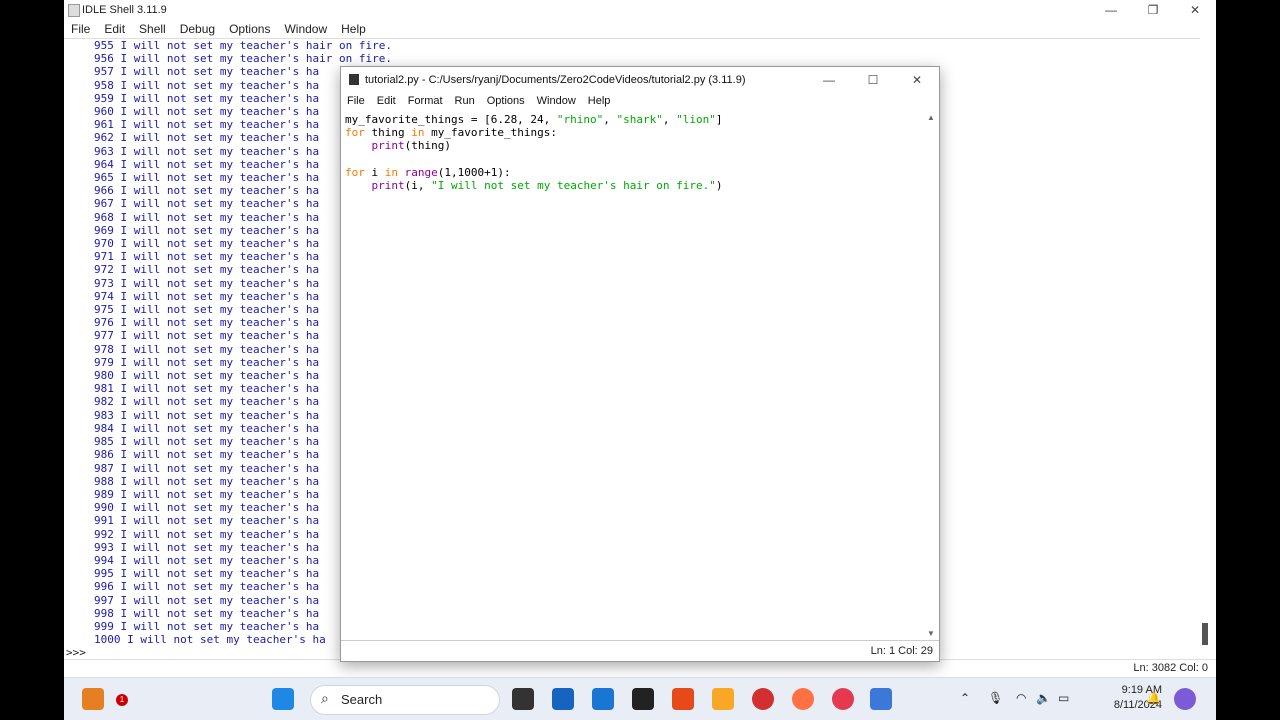  I want to click on editor-menu-window: Window, so click(556, 101).